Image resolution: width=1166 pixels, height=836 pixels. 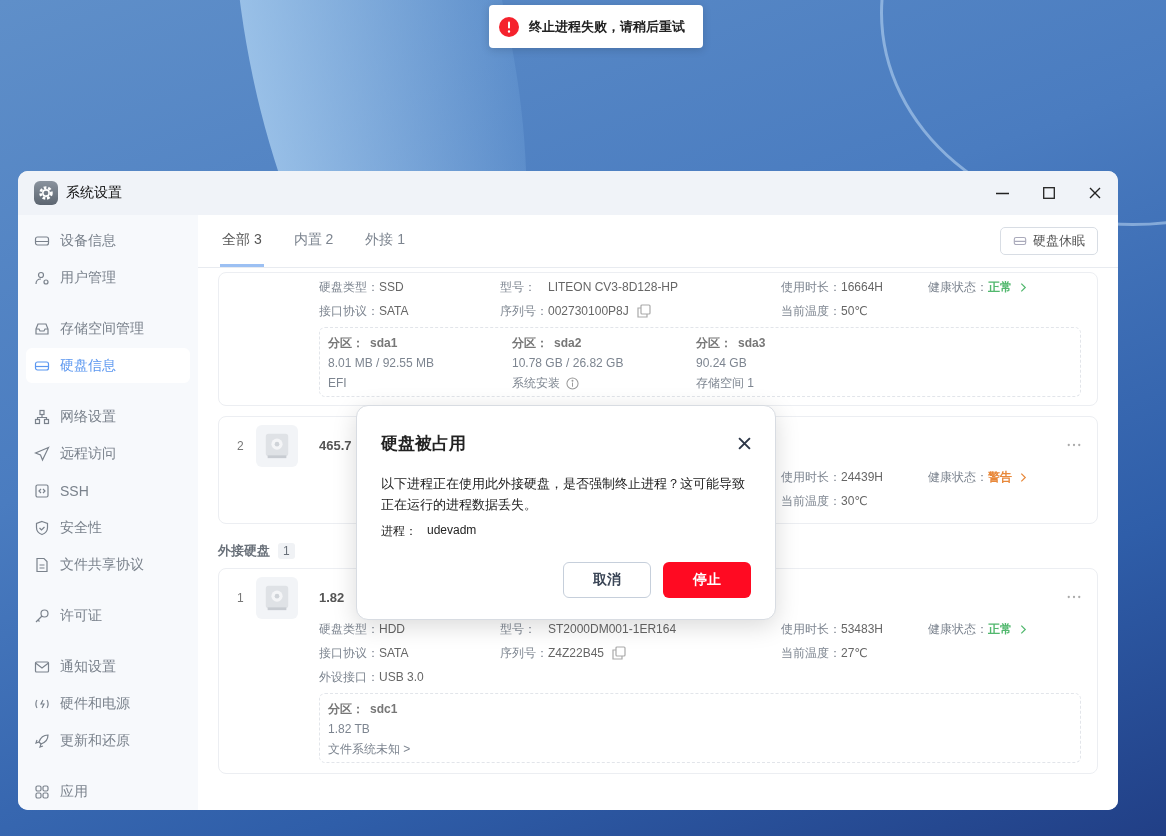 I want to click on rocket-icon, so click(x=42, y=740).